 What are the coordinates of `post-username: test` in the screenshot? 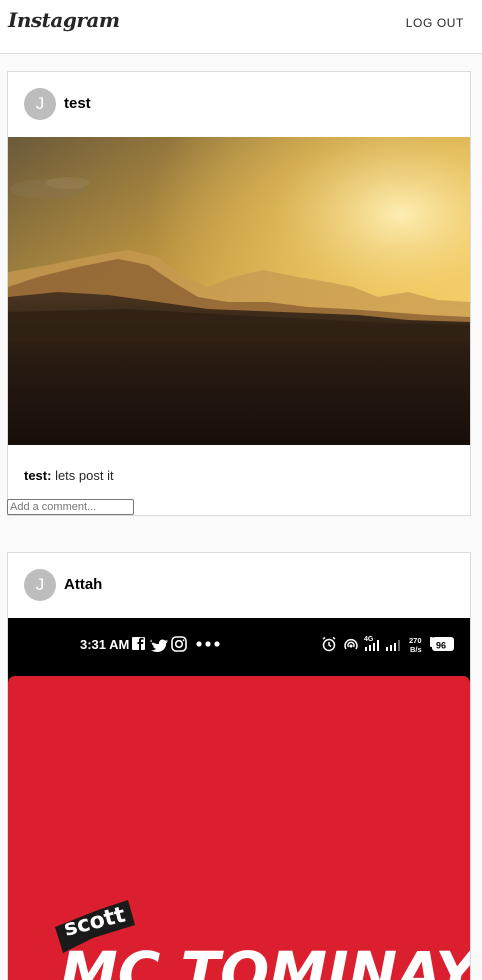 It's located at (77, 103).